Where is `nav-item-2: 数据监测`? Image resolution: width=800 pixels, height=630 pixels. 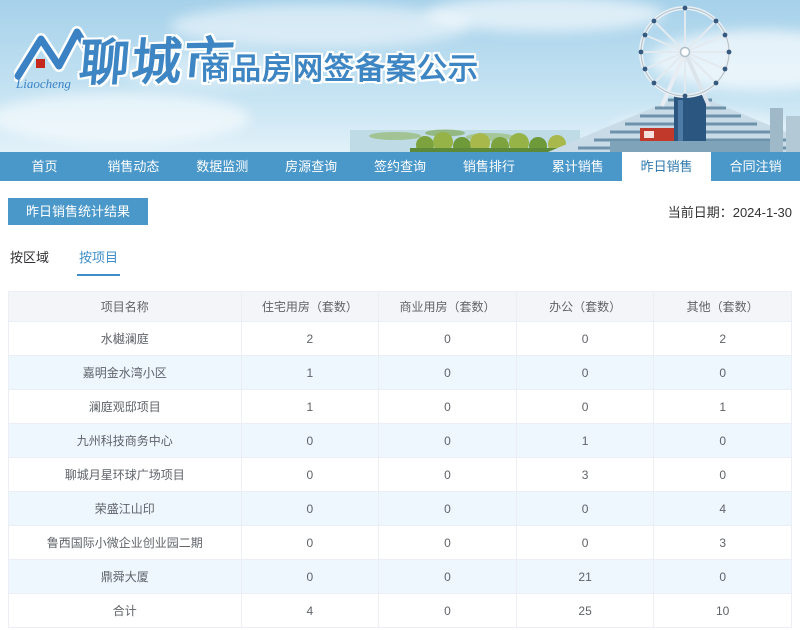
nav-item-2: 数据监测 is located at coordinates (222, 166).